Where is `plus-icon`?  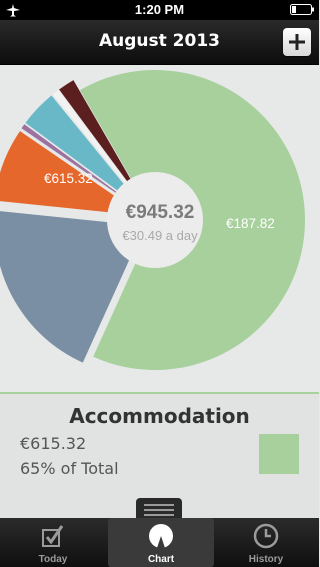
plus-icon is located at coordinates (297, 42).